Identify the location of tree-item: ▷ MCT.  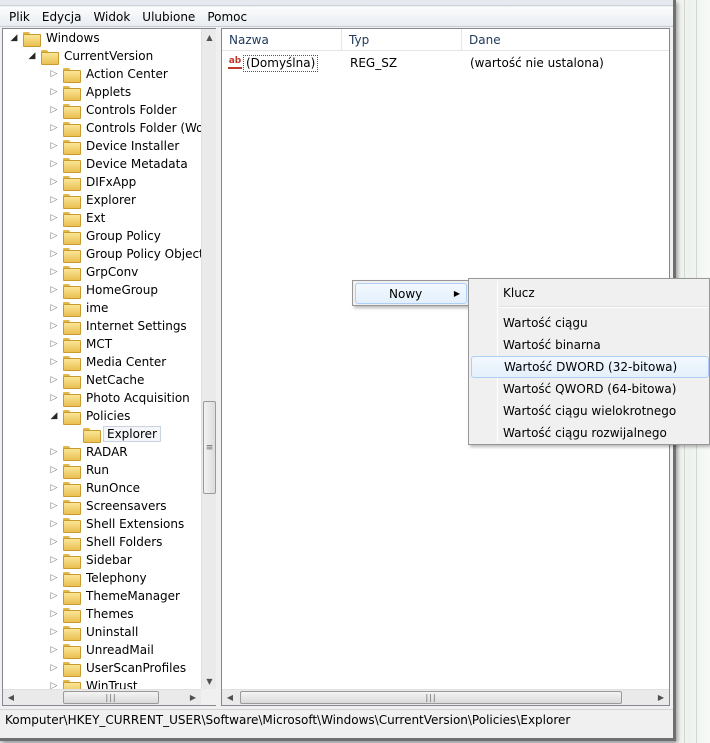
(82, 344).